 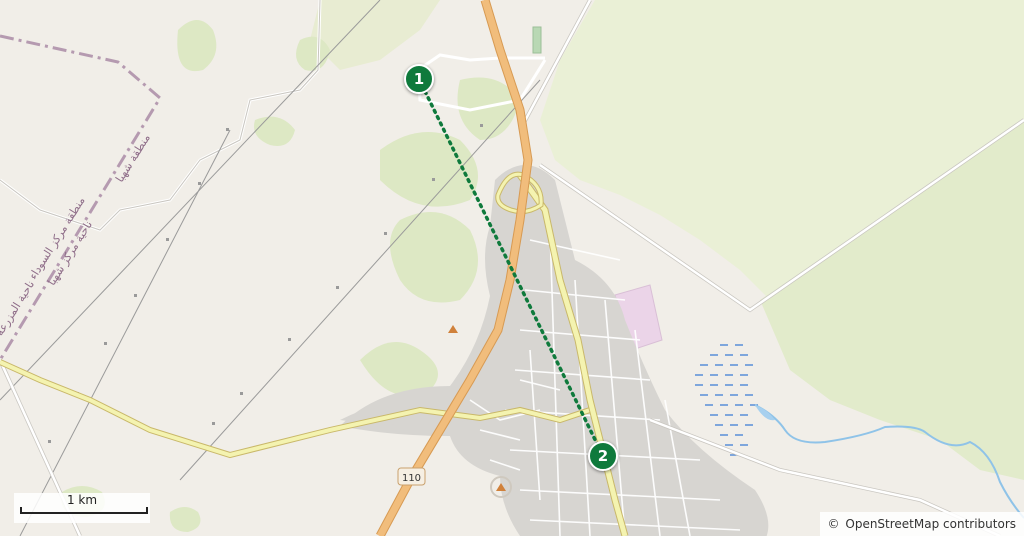 I want to click on scale-bar-line, so click(x=84, y=510).